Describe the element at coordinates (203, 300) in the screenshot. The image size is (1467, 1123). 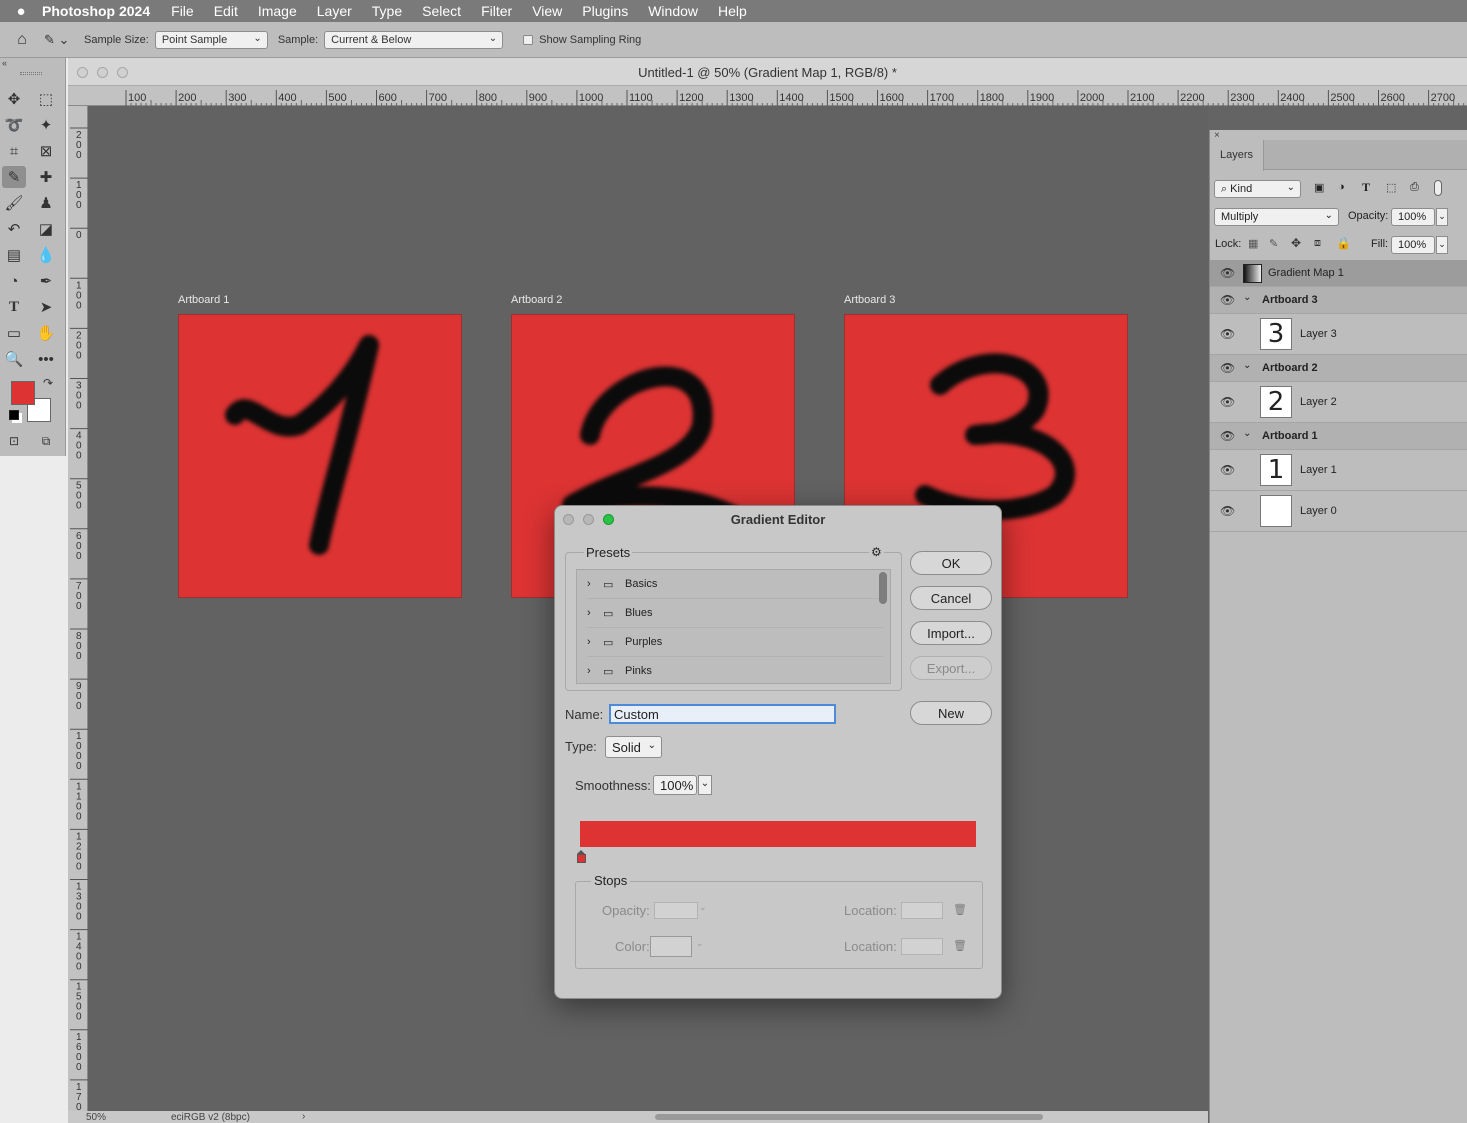
I see `artboard-1-label: Artboard 1` at that location.